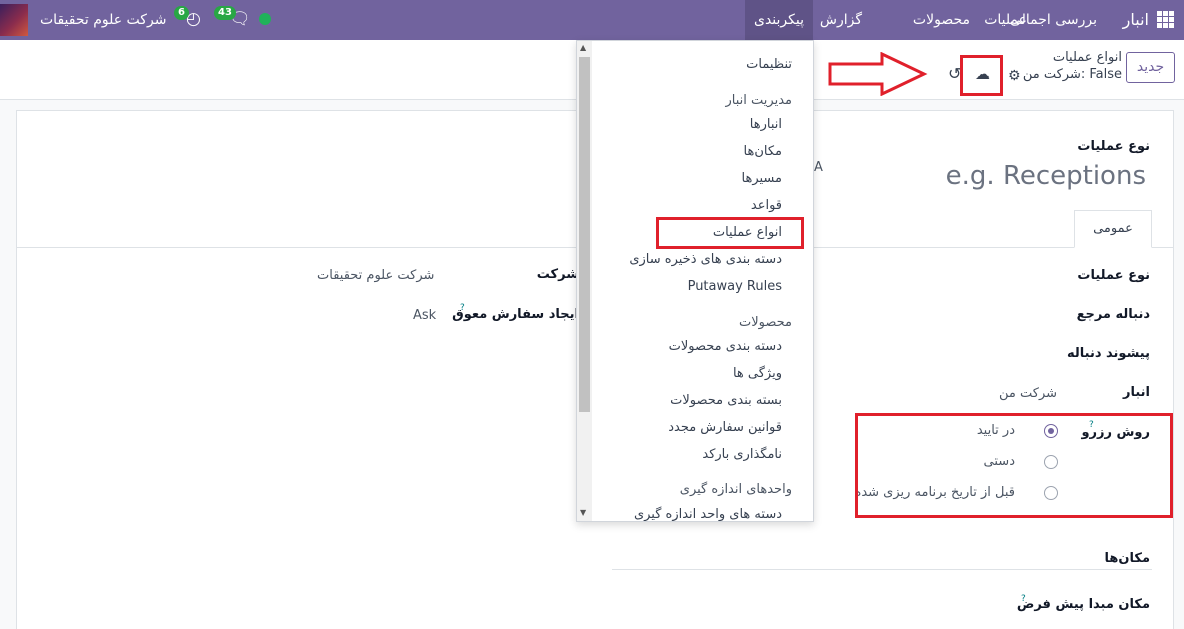 This screenshot has height=629, width=1184. Describe the element at coordinates (730, 233) in the screenshot. I see `highlight-operation-types-box` at that location.